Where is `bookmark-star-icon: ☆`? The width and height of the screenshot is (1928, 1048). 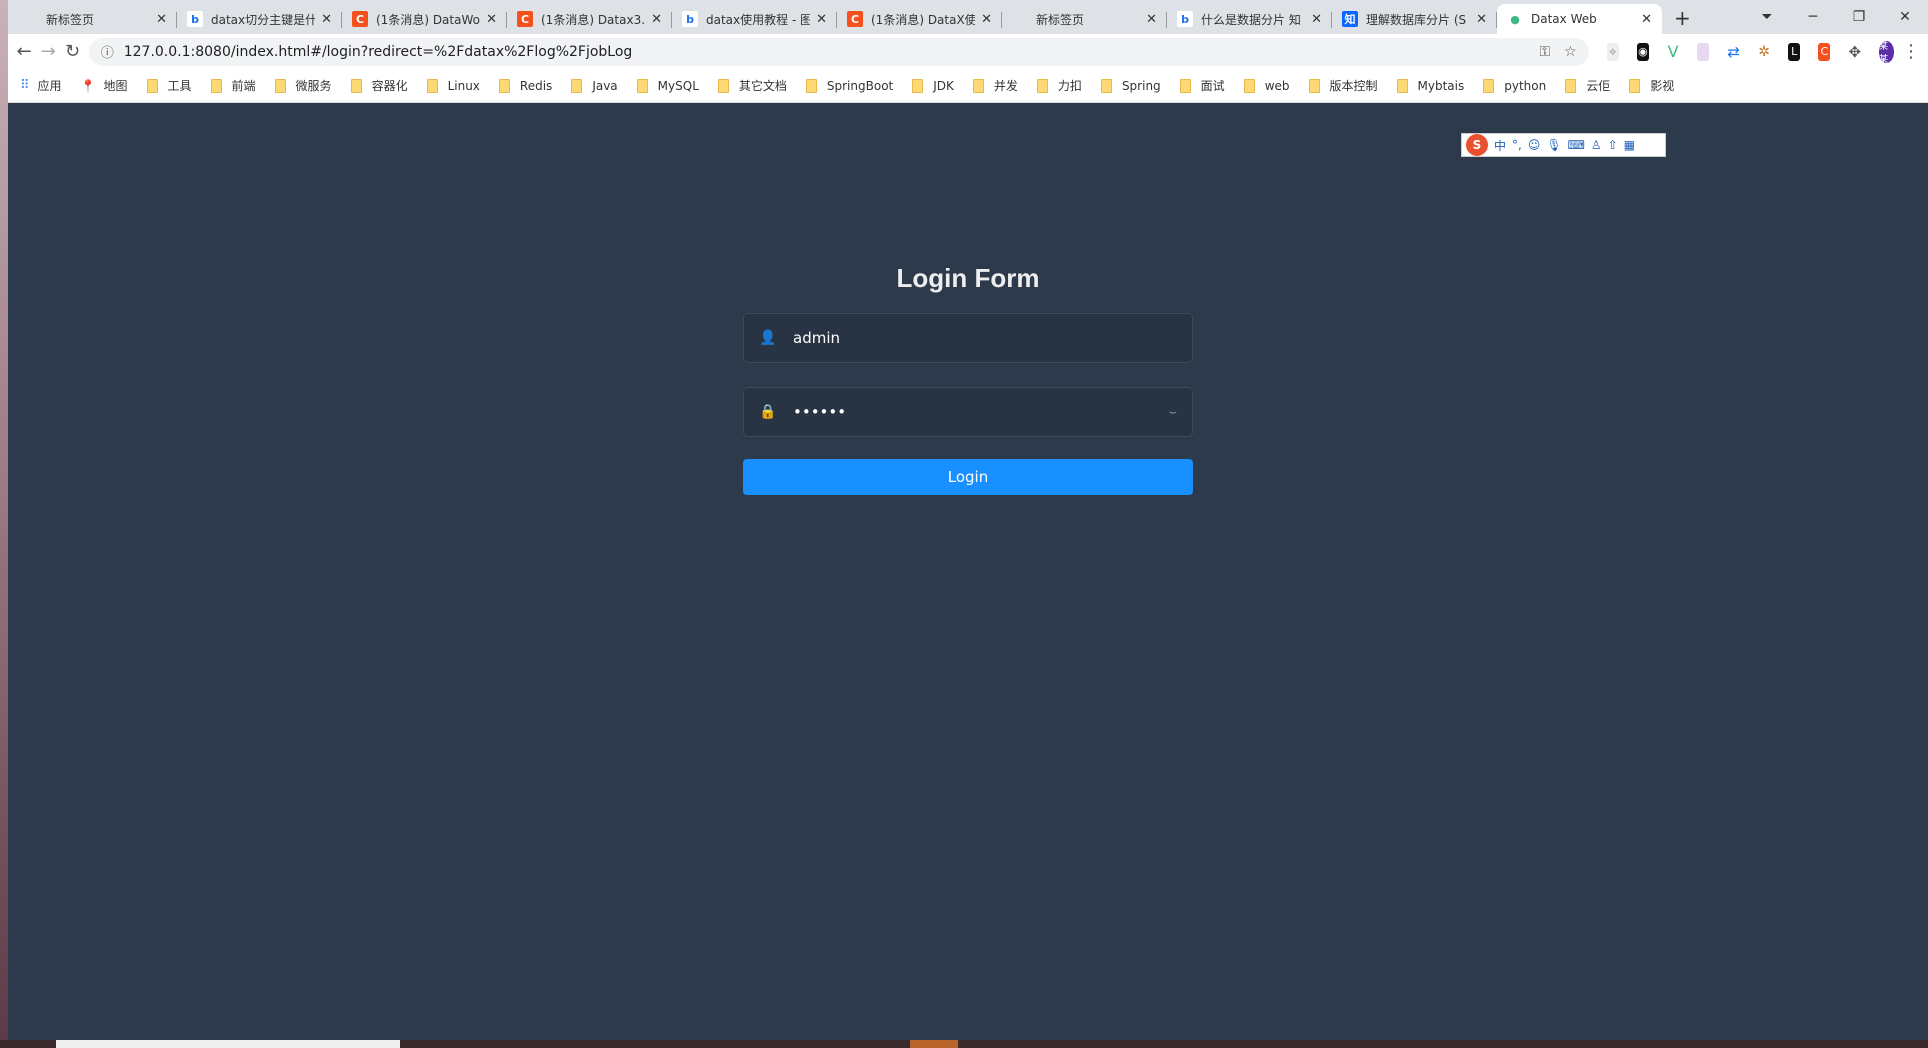 bookmark-star-icon: ☆ is located at coordinates (1570, 52).